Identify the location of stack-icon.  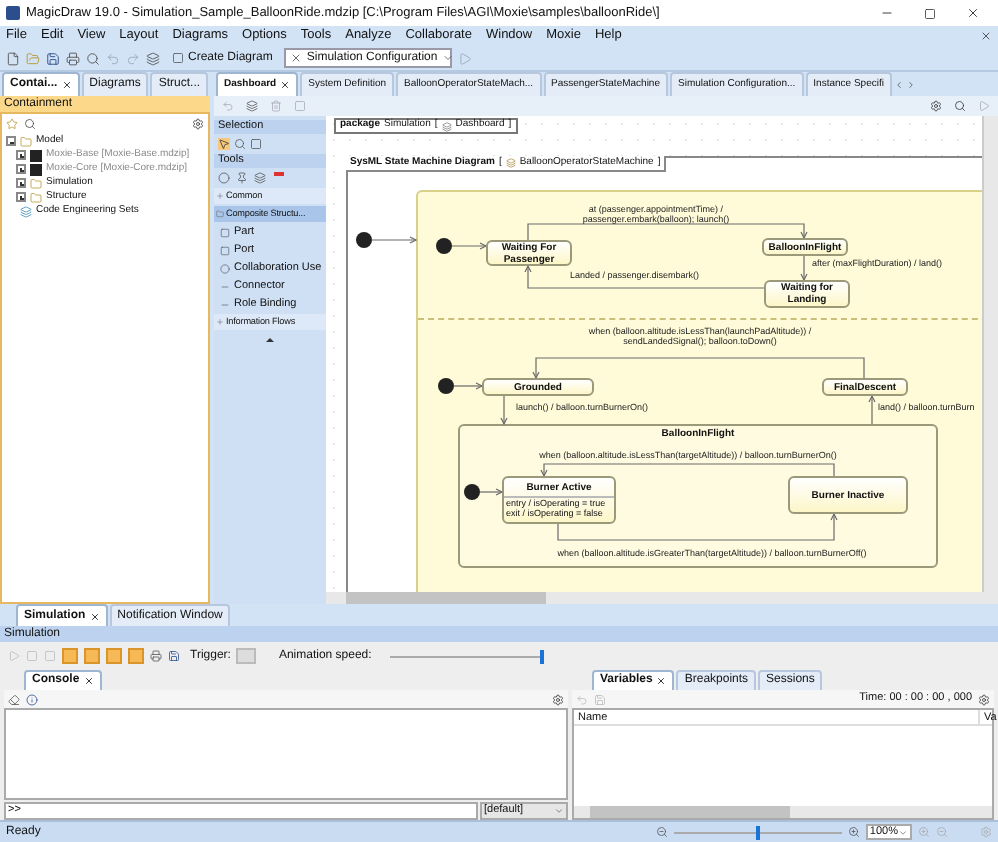
(260, 178).